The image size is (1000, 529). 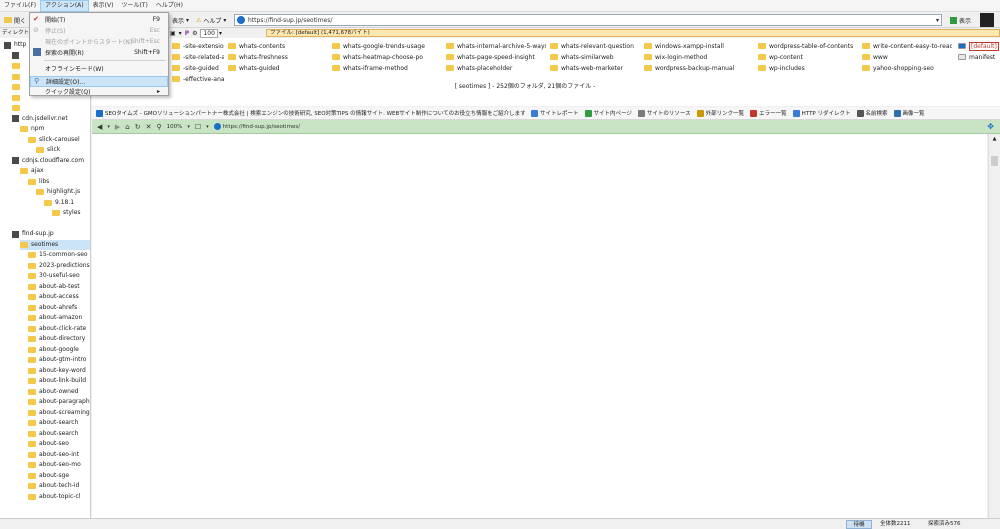 I want to click on help-button: ⚠ ヘルプ ▾, so click(x=211, y=20).